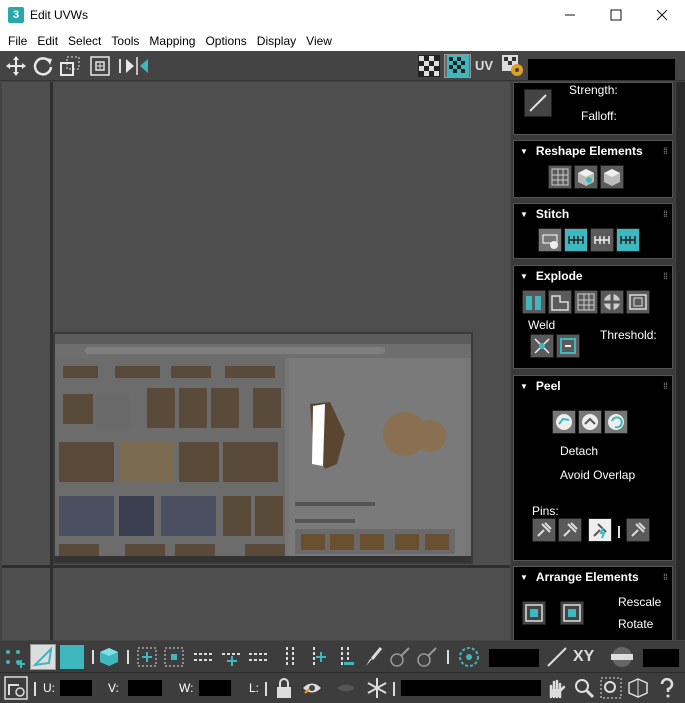 The image size is (685, 703). Describe the element at coordinates (317, 657) in the screenshot. I see `ring-grow-button` at that location.